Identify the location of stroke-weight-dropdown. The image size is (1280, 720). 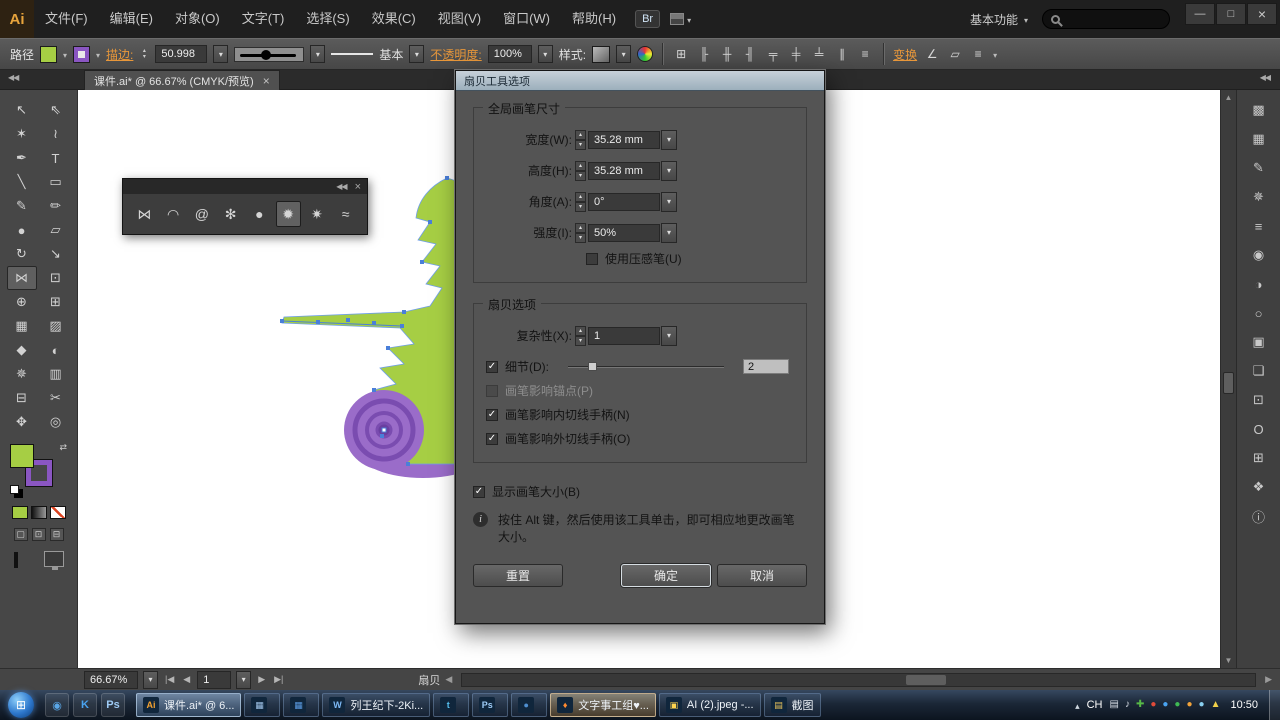
(221, 54).